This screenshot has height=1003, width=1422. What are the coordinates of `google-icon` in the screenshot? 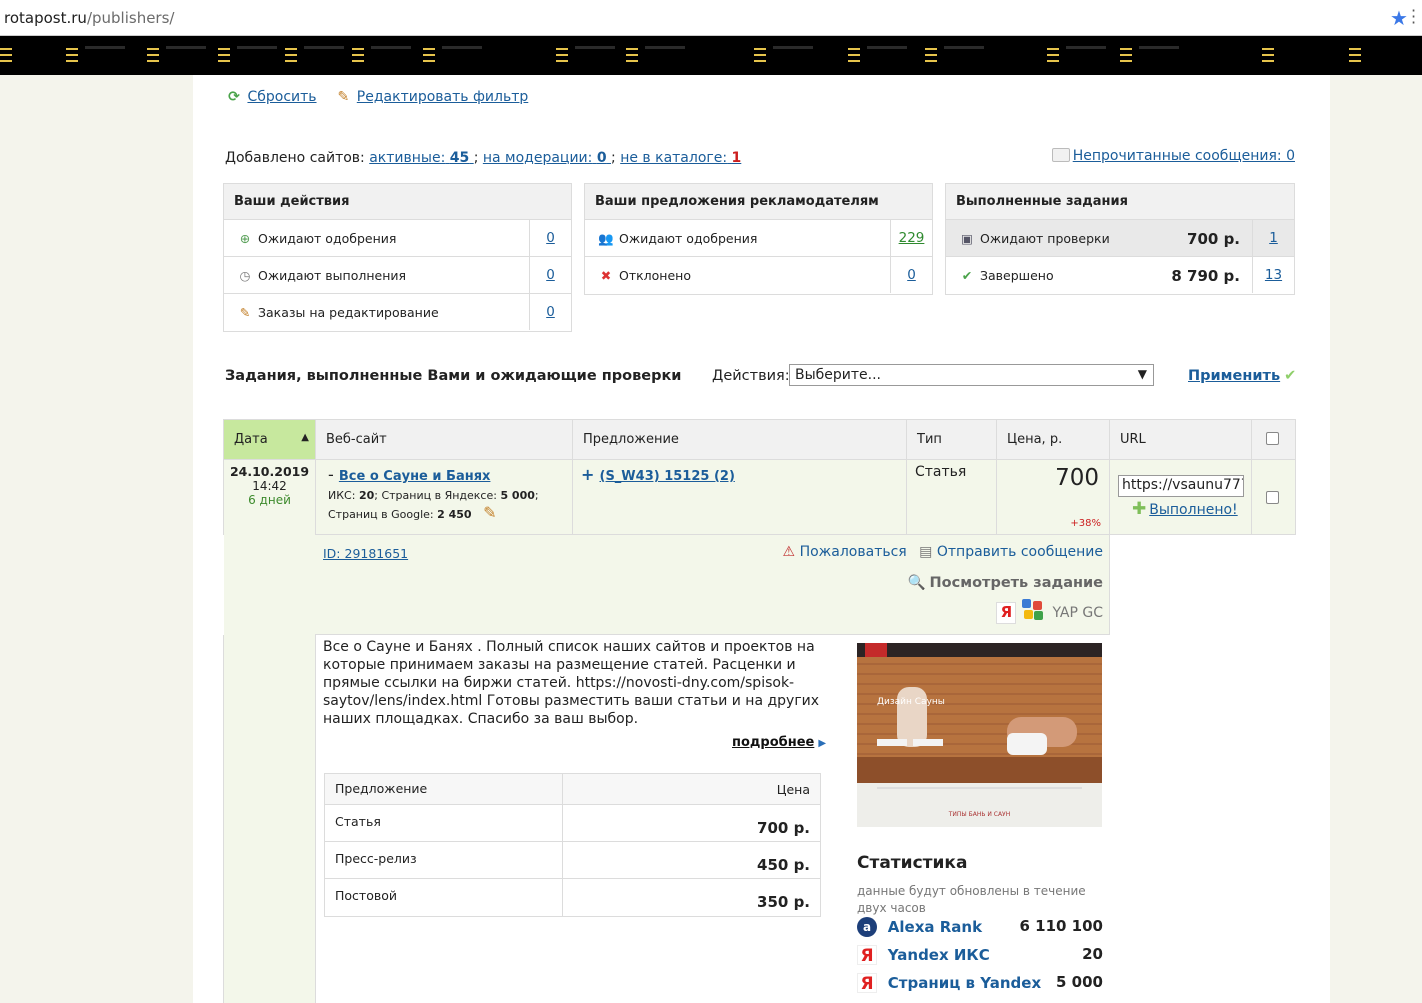 It's located at (1033, 610).